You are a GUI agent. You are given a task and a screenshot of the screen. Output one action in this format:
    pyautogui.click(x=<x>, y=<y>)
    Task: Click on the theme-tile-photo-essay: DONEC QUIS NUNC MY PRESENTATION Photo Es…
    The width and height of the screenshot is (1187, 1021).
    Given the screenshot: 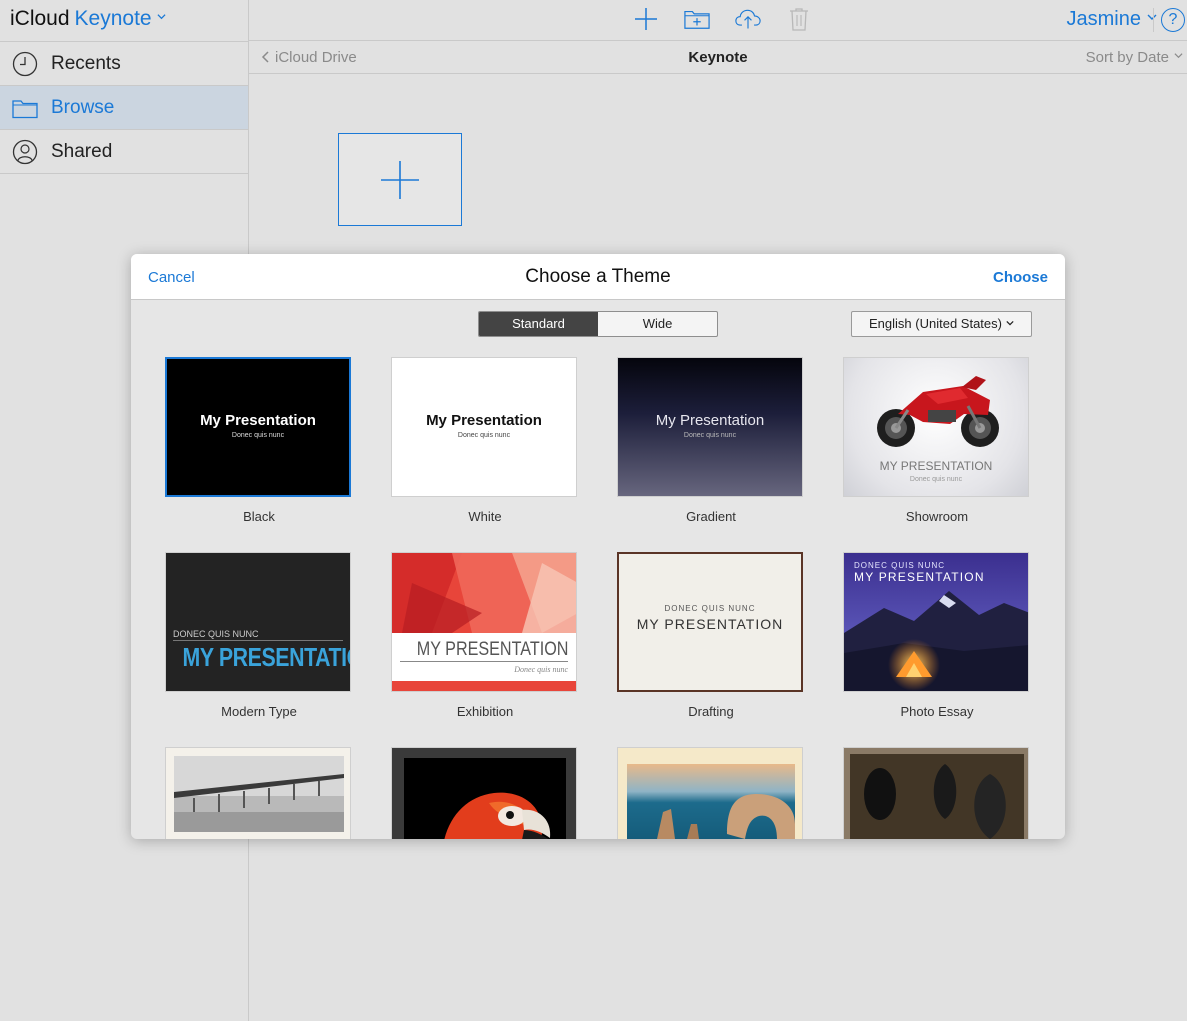 What is the action you would take?
    pyautogui.click(x=937, y=636)
    